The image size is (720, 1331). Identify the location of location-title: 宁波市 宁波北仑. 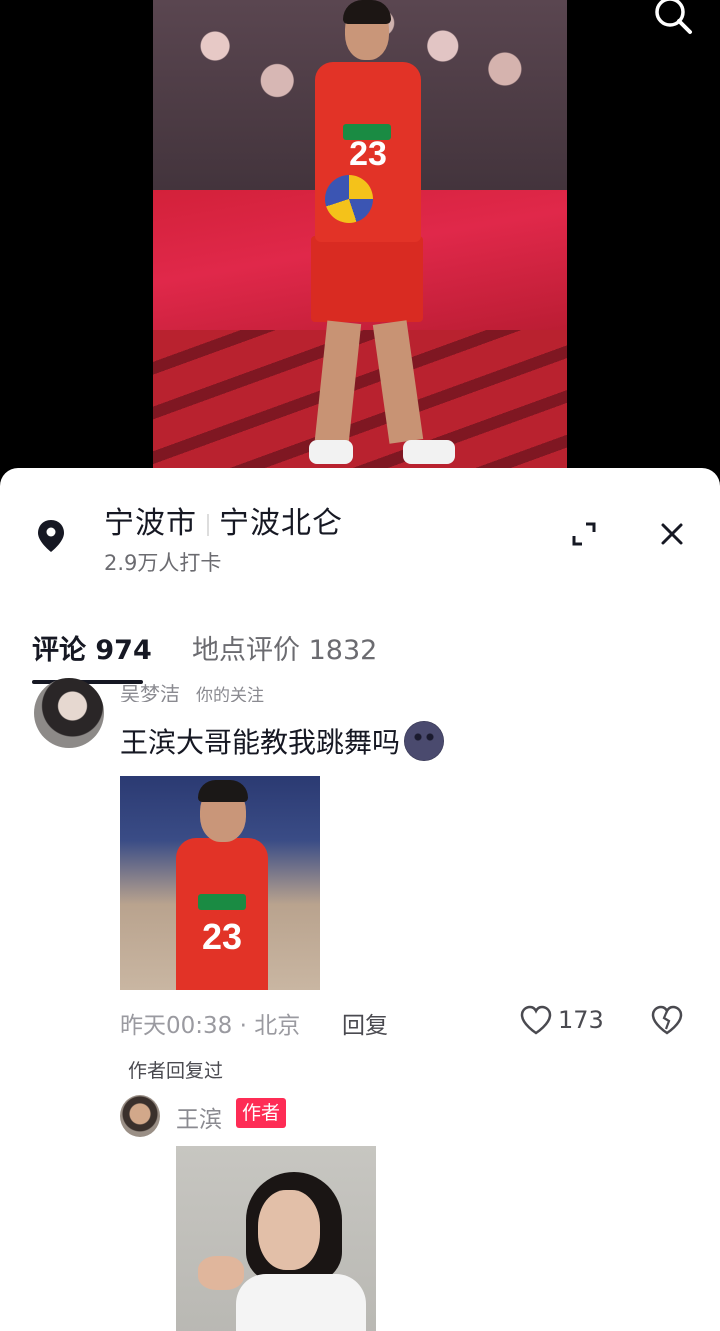
(223, 520).